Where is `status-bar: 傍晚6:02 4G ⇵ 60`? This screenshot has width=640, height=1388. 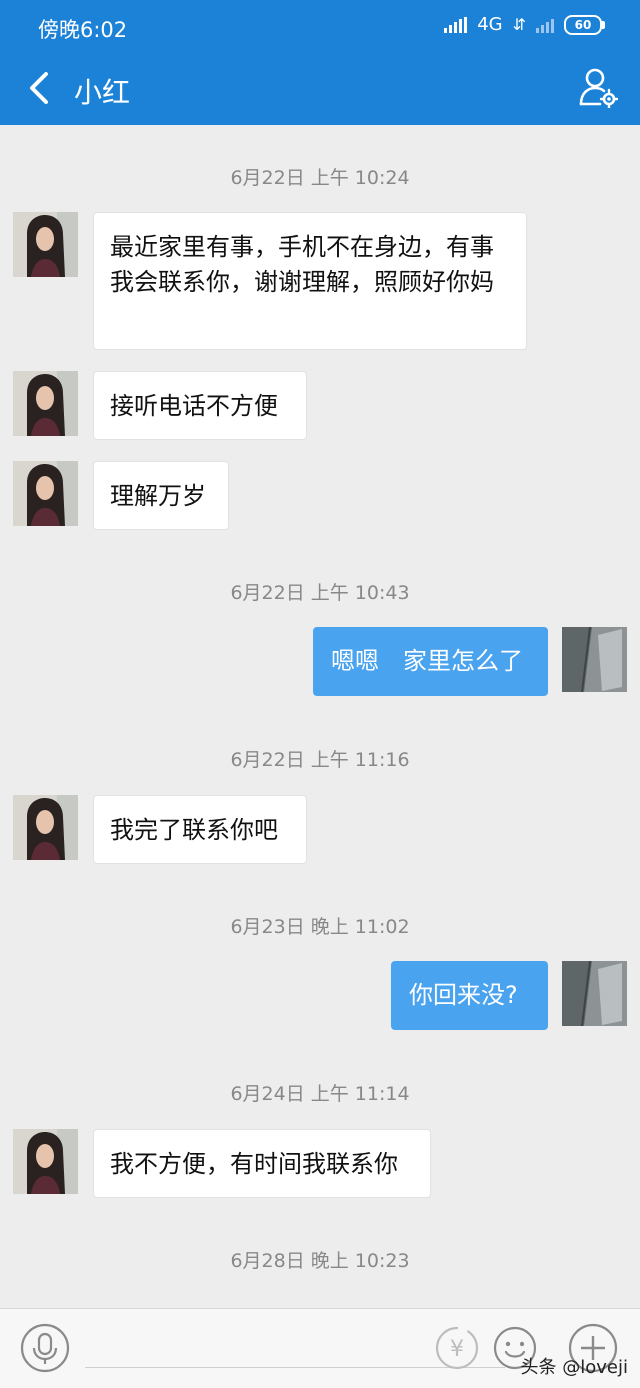
status-bar: 傍晚6:02 4G ⇵ 60 is located at coordinates (320, 26).